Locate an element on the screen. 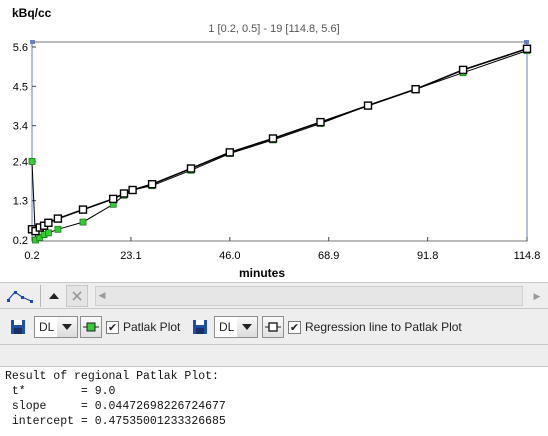 This screenshot has height=436, width=548. patlak-plot-checkbox: ✔ Patlak Plot is located at coordinates (143, 327).